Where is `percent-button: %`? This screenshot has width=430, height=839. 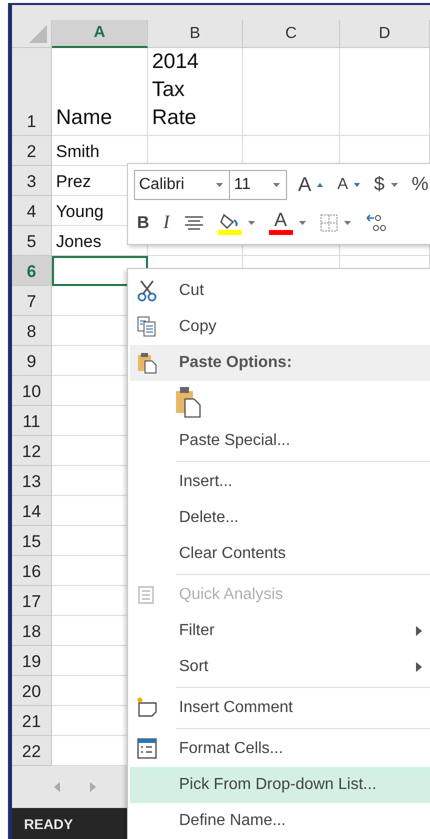 percent-button: % is located at coordinates (419, 185).